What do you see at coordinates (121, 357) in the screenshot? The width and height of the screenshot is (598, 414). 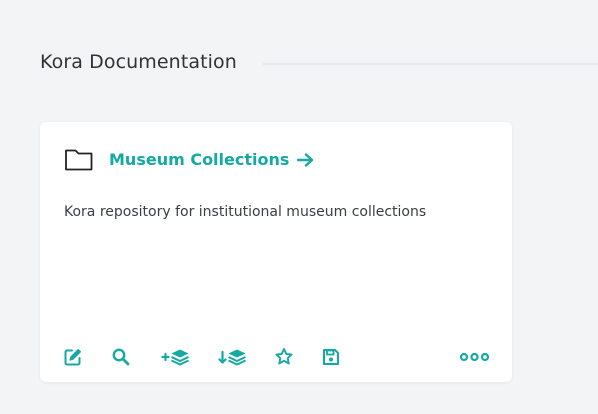 I see `search-icon` at bounding box center [121, 357].